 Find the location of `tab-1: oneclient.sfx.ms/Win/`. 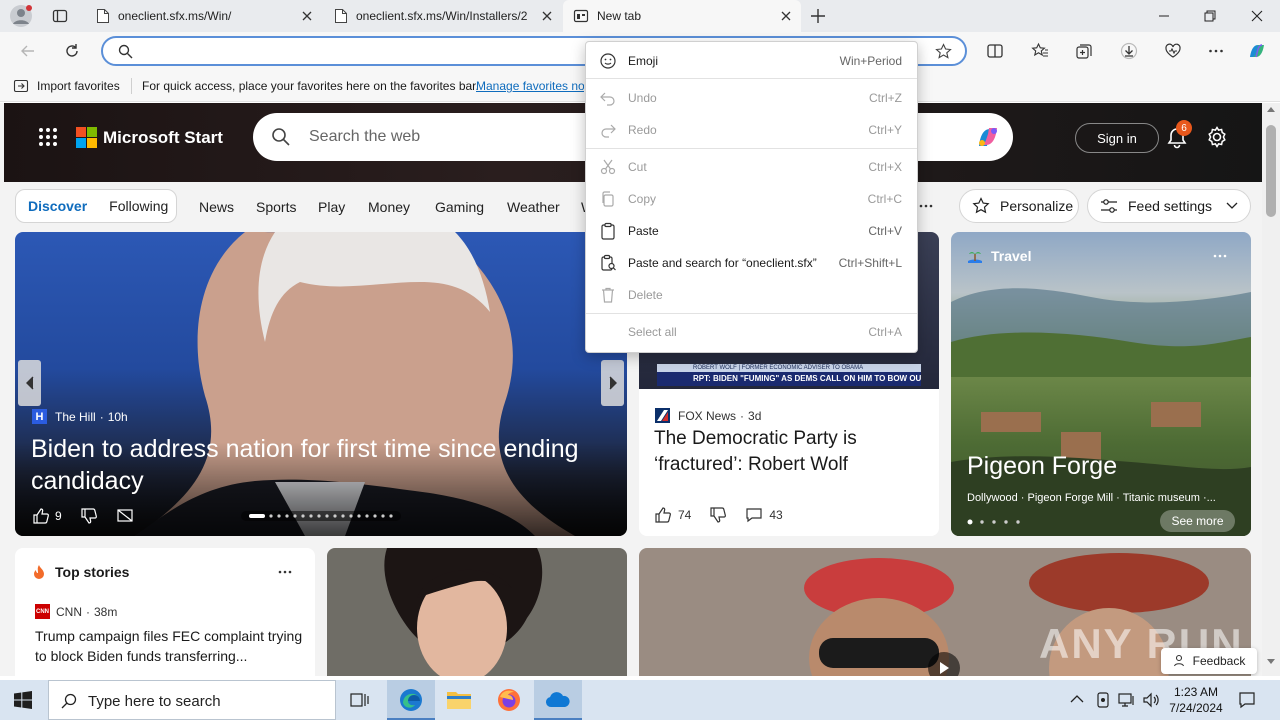

tab-1: oneclient.sfx.ms/Win/ is located at coordinates (204, 16).